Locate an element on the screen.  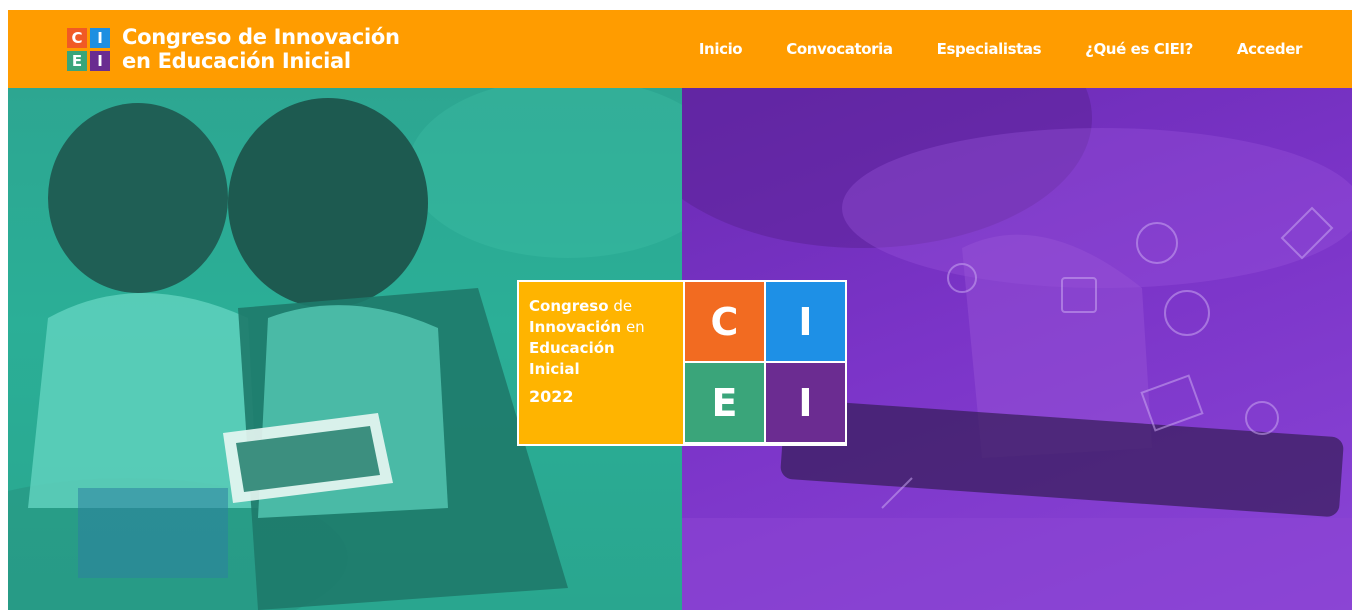
logo-word-congreso: Congreso is located at coordinates (569, 306).